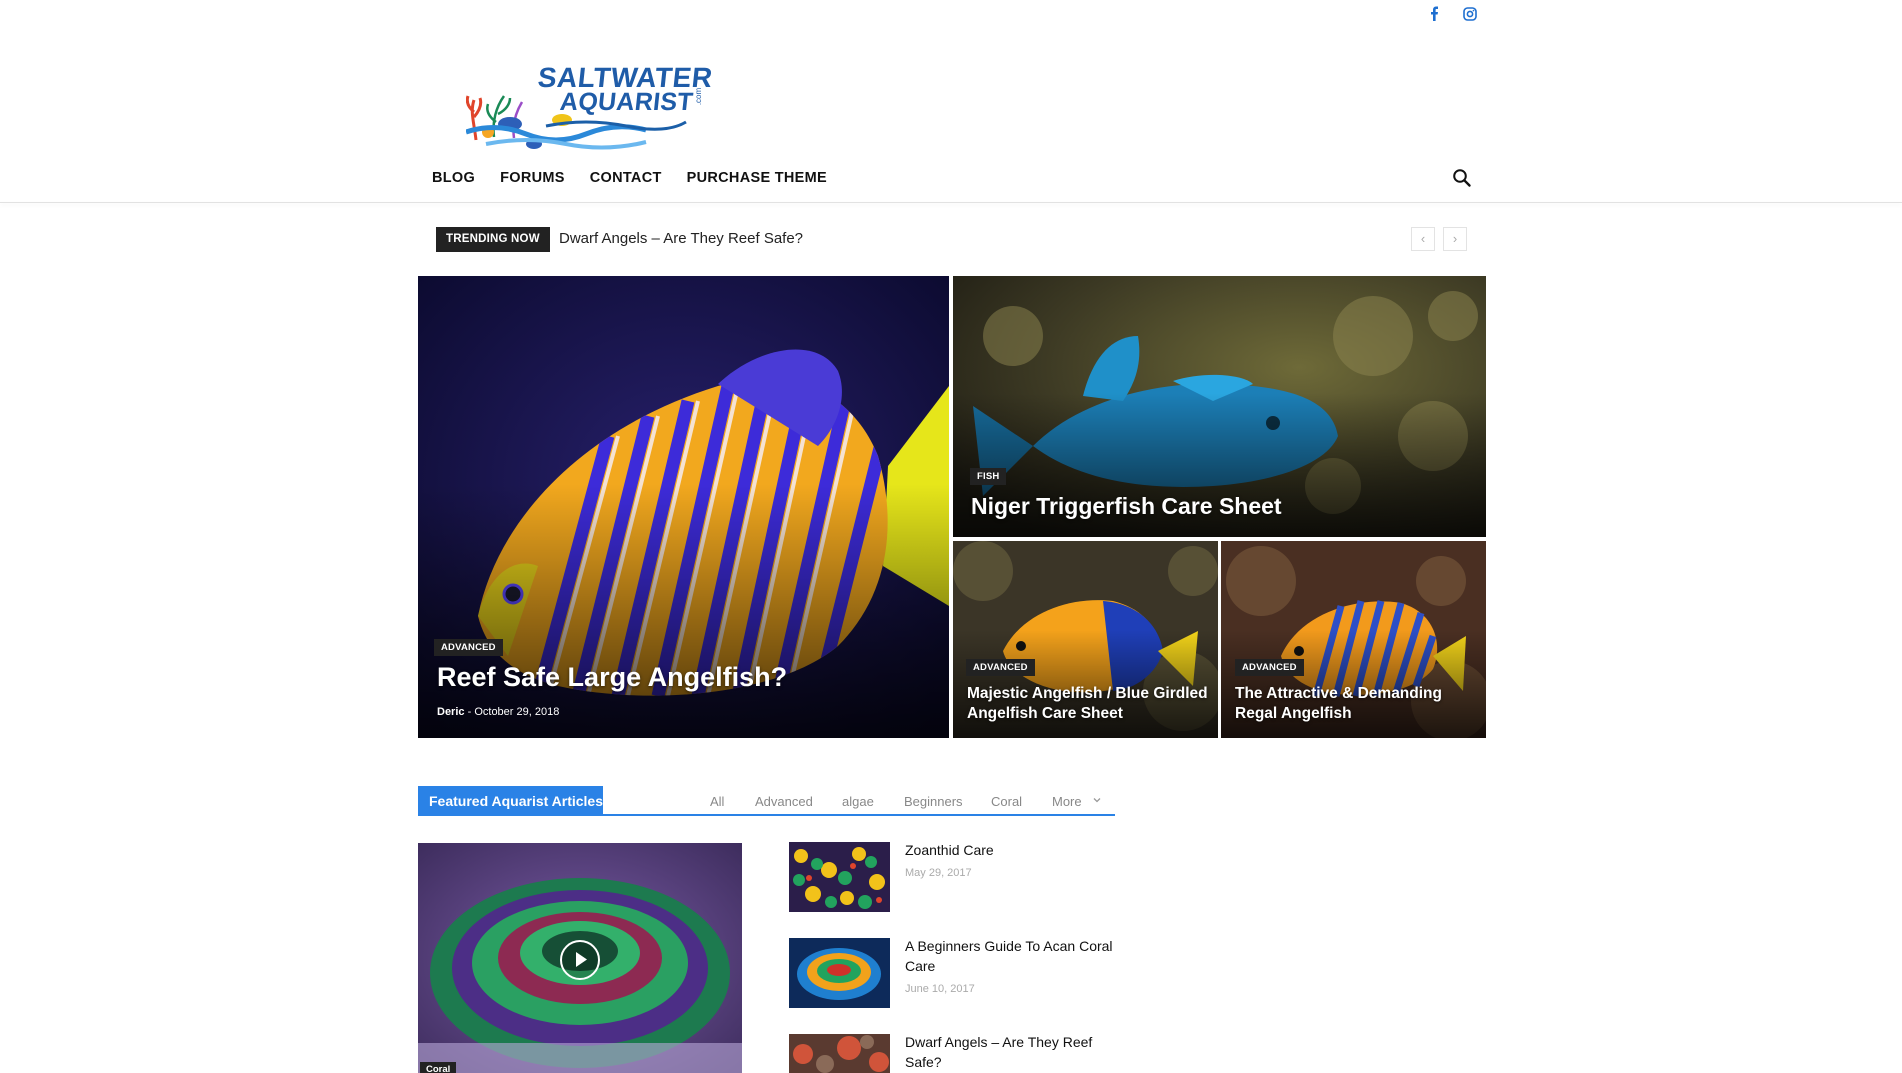 This screenshot has height=1073, width=1902. I want to click on featured-underline, so click(766, 815).